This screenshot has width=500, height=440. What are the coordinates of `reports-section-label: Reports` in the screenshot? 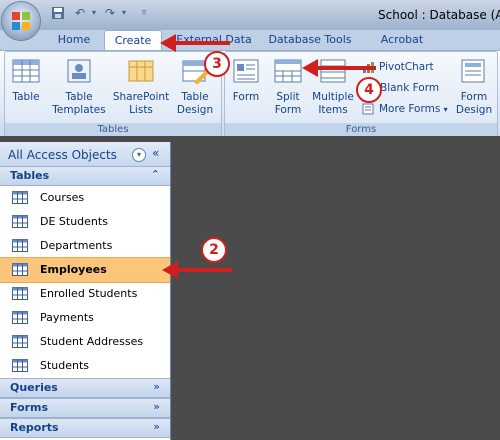 It's located at (34, 427).